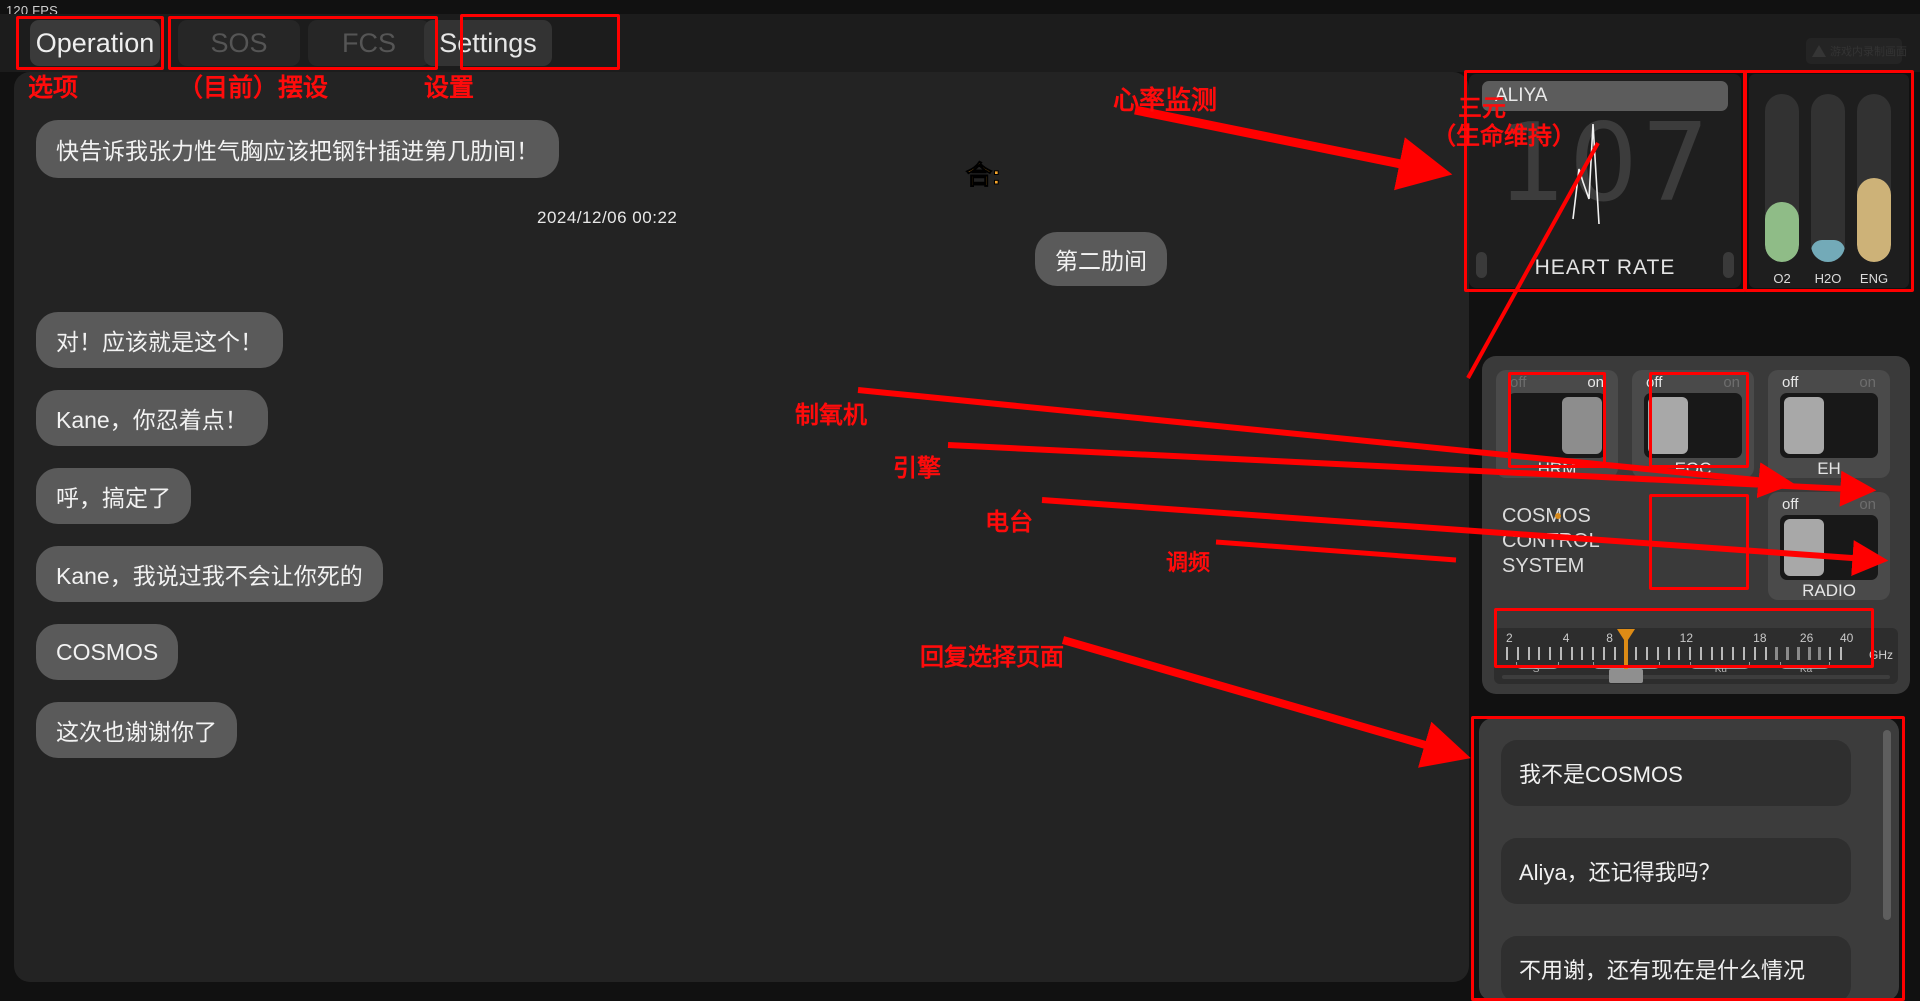 The width and height of the screenshot is (1920, 1001). Describe the element at coordinates (1676, 871) in the screenshot. I see `reply-option: Aliya，还记得我吗？` at that location.